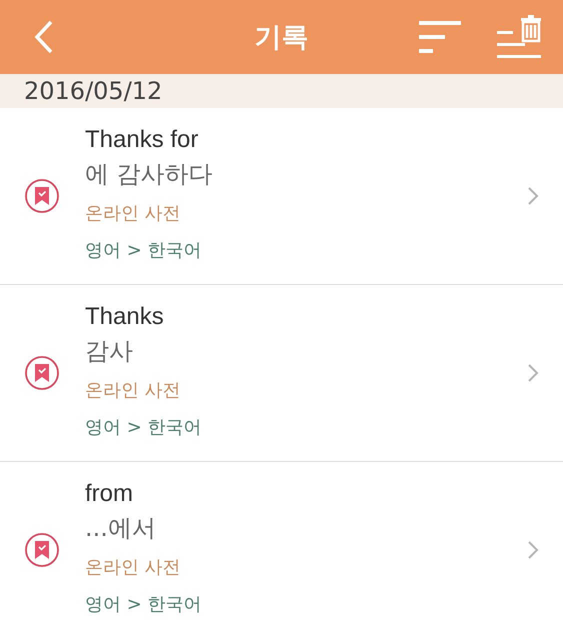  Describe the element at coordinates (440, 37) in the screenshot. I see `sort-icon` at that location.